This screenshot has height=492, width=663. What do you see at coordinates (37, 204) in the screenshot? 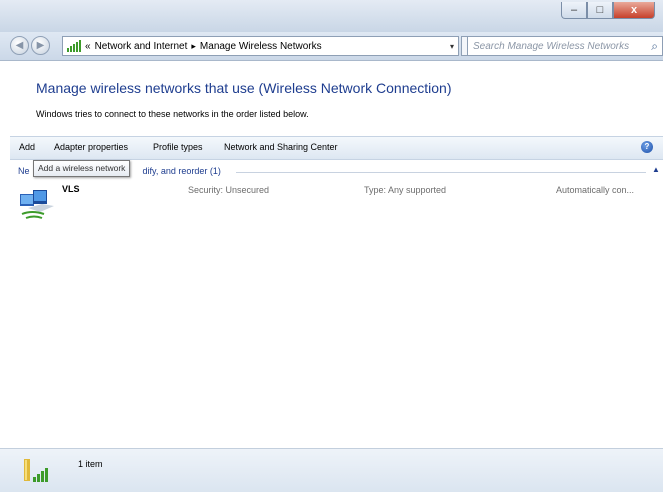
I see `wireless-network-icon` at bounding box center [37, 204].